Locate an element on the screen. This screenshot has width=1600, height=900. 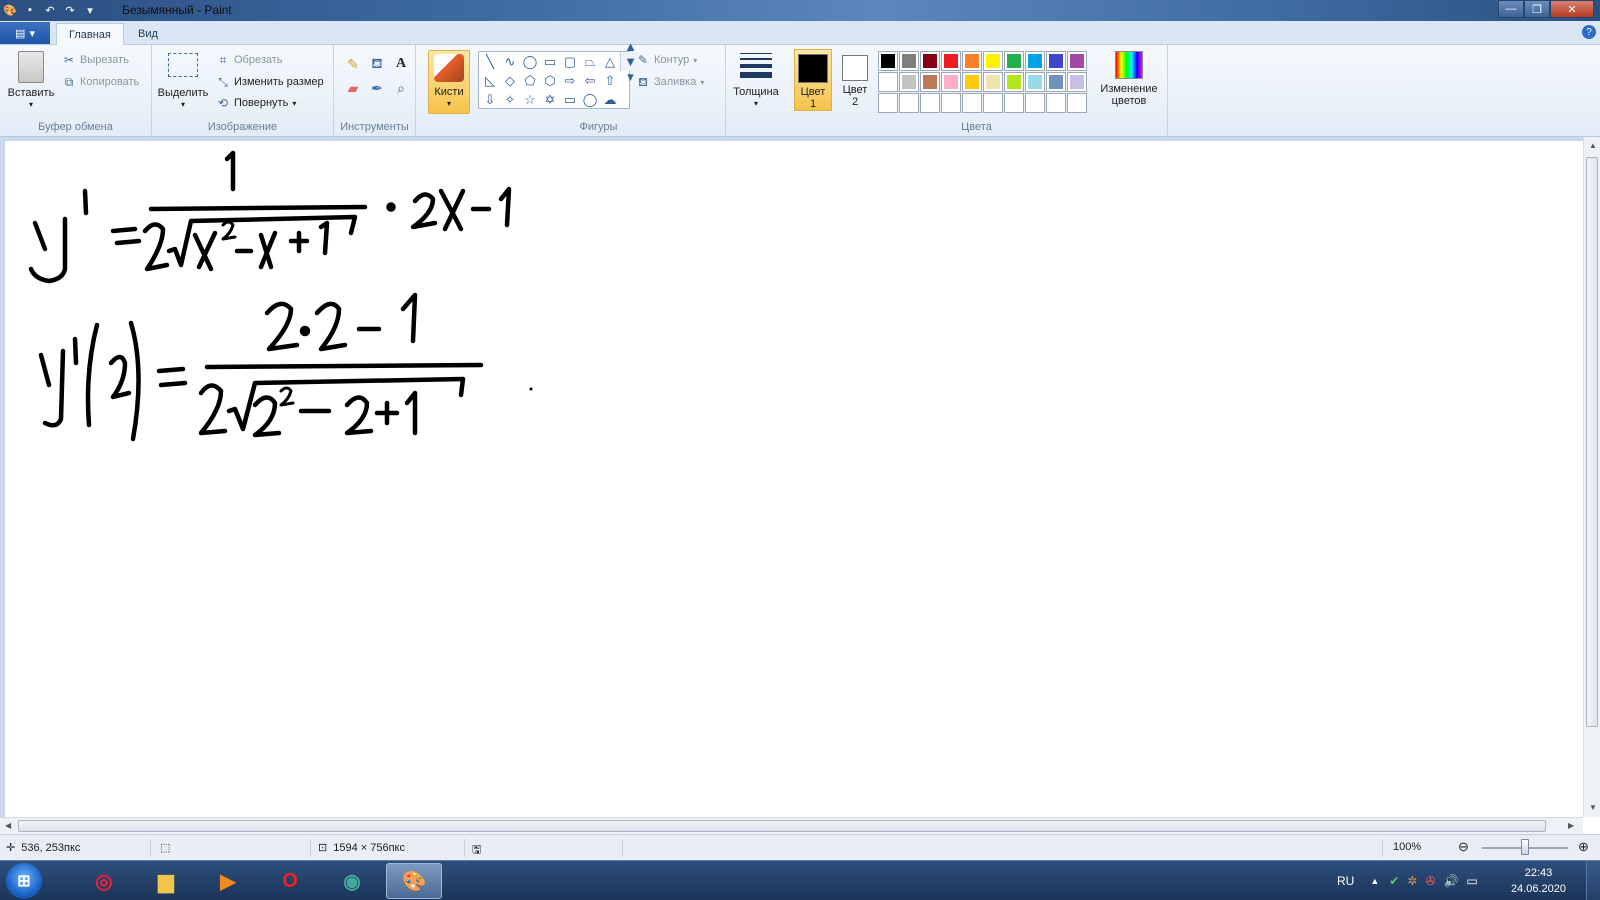
vertical-scrollbar: ▲ ▼ is located at coordinates (1591, 477).